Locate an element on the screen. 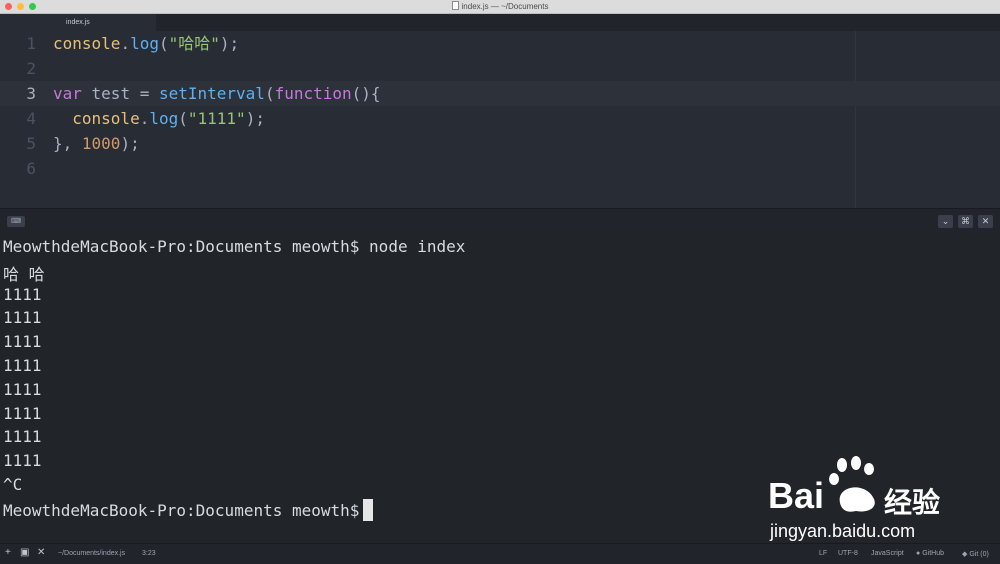  code-line: 2 is located at coordinates (500, 68).